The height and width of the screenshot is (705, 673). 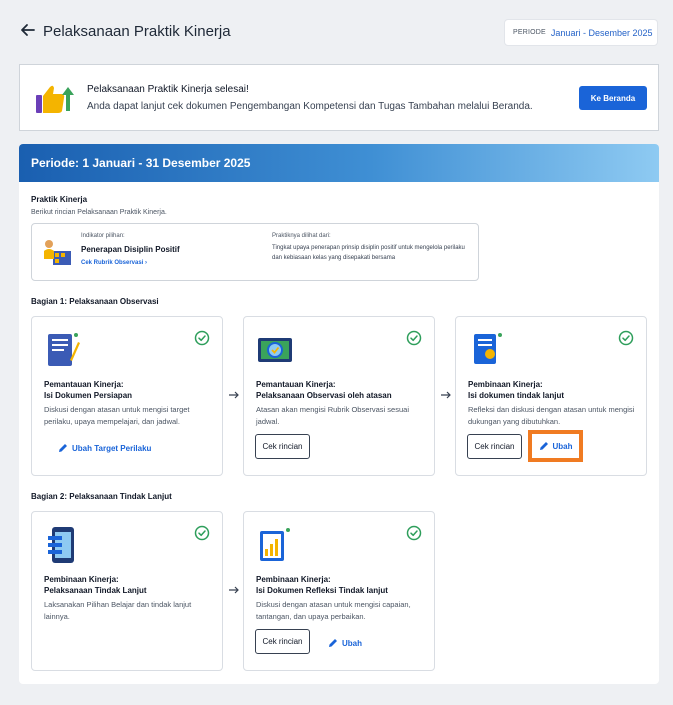 I want to click on indicator-name: Penerapan Disiplin Positif, so click(x=130, y=249).